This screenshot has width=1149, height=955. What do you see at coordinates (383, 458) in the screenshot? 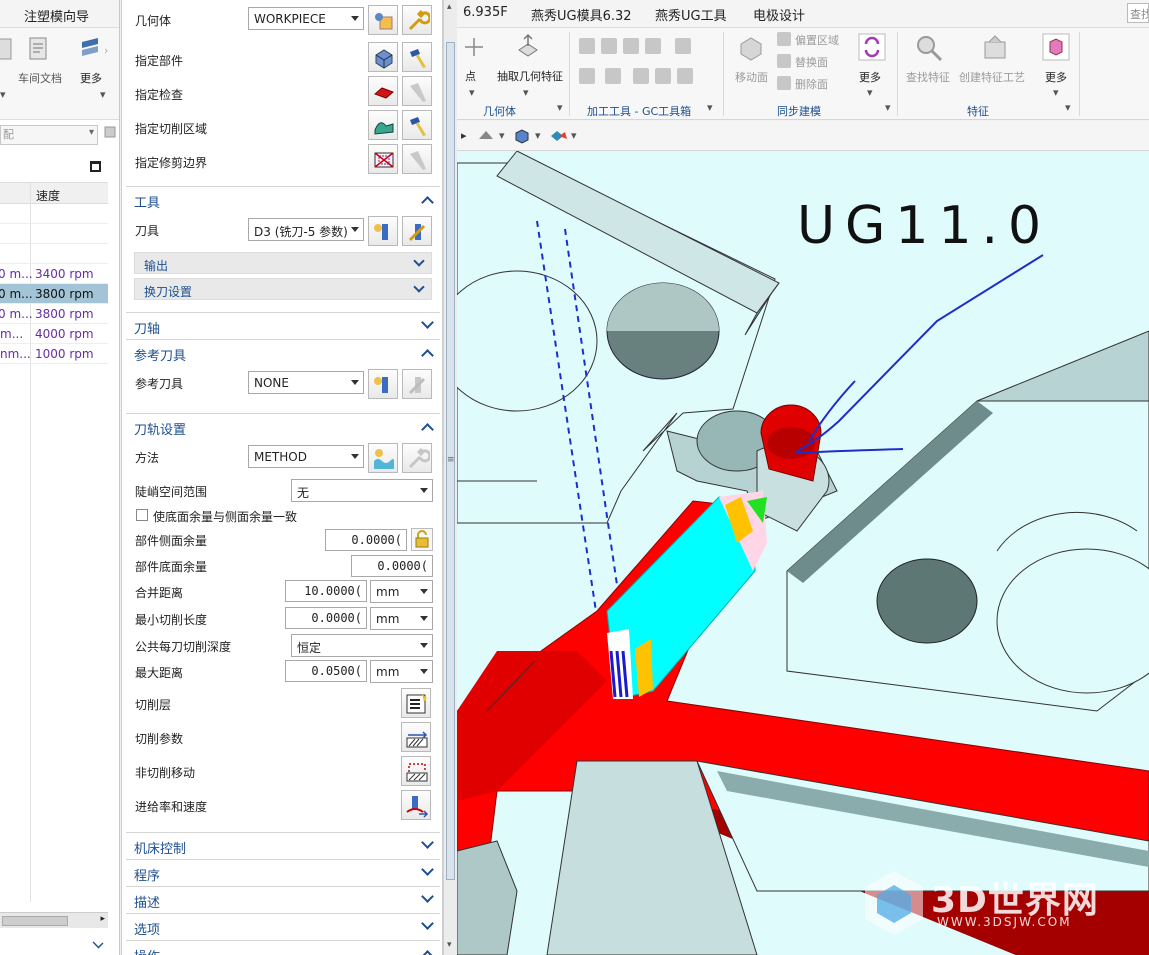
I see `new-method-button` at bounding box center [383, 458].